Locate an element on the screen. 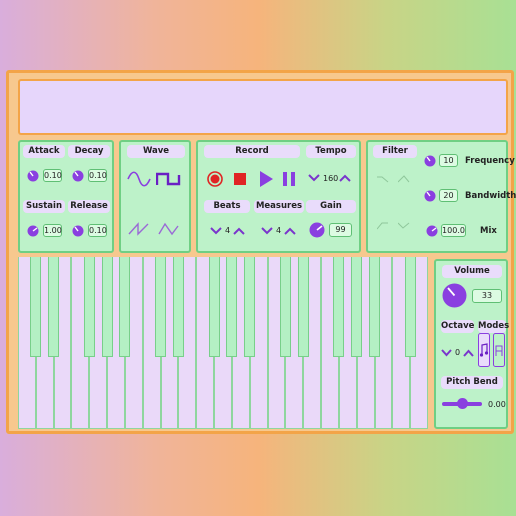 This screenshot has width=516, height=516. pitch-bend-value: 0.00 is located at coordinates (497, 404).